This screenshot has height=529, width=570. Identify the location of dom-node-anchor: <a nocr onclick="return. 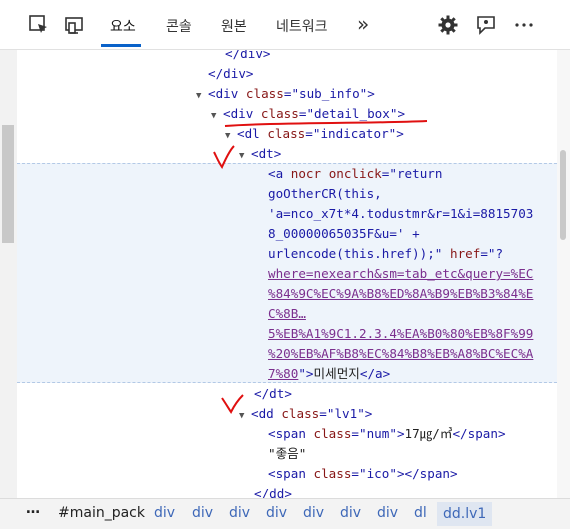
(355, 174).